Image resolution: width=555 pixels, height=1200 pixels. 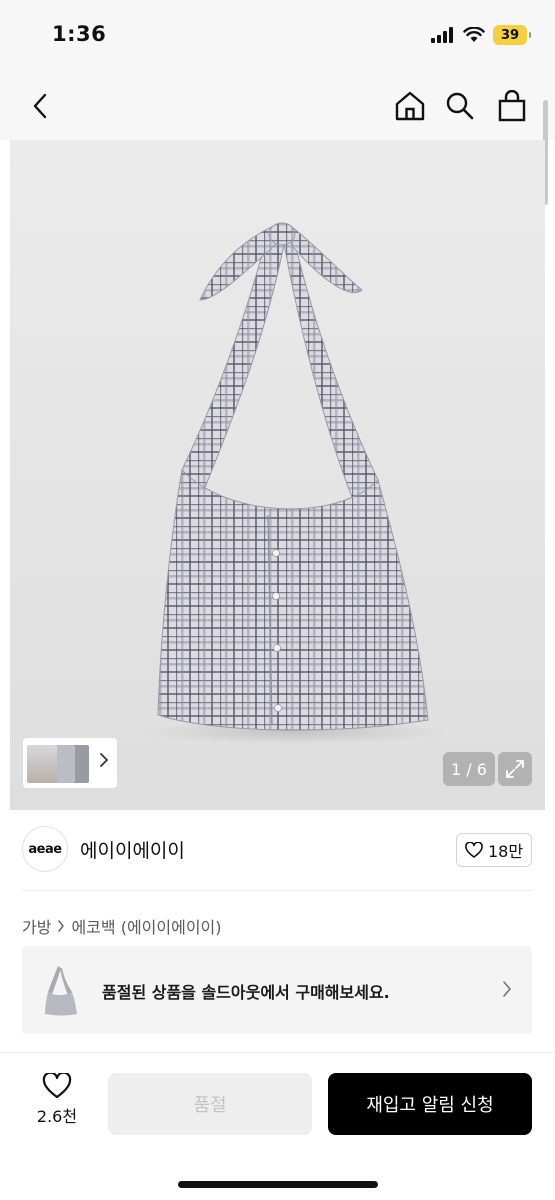 I want to click on bottom-action-bar: 2.6천 품절 재입고 알림 신청, so click(x=277, y=1126).